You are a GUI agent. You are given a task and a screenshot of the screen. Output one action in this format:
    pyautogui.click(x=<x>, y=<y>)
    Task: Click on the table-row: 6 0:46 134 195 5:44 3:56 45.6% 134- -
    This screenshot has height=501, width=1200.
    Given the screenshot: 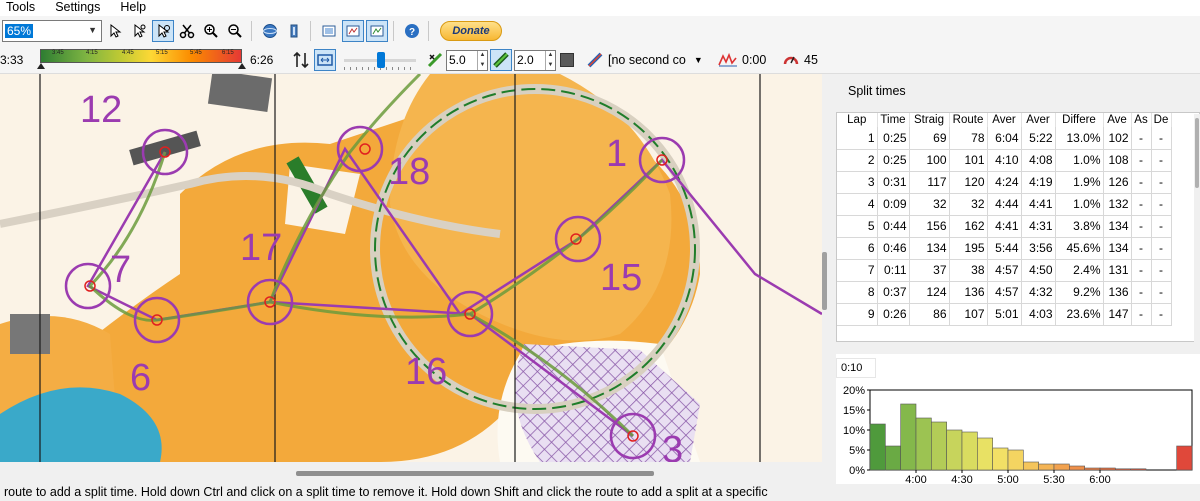 What is the action you would take?
    pyautogui.click(x=1004, y=248)
    